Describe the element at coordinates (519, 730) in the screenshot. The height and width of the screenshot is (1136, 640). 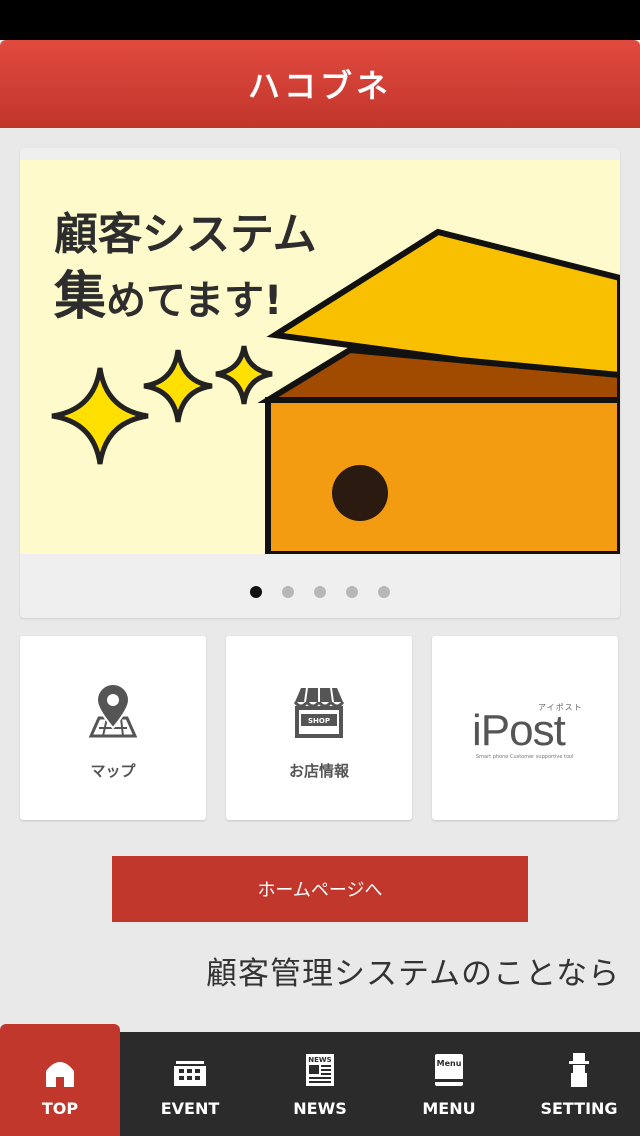
I see `ipost-logo: iPost` at that location.